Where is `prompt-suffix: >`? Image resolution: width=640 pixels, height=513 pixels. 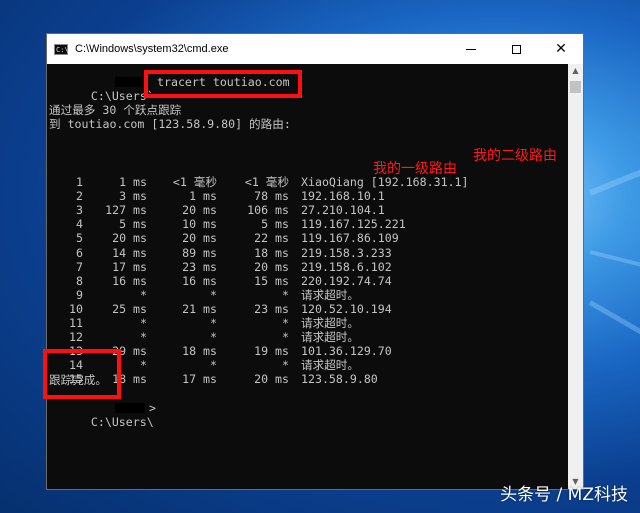 prompt-suffix: > is located at coordinates (152, 408).